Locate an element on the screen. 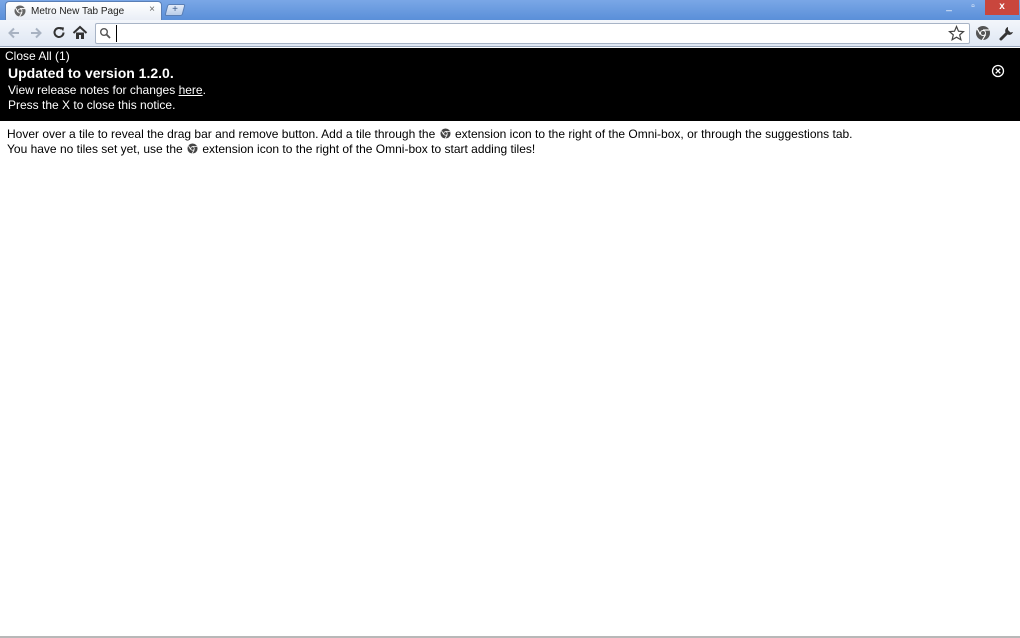  tab-close-icon: × is located at coordinates (152, 9).